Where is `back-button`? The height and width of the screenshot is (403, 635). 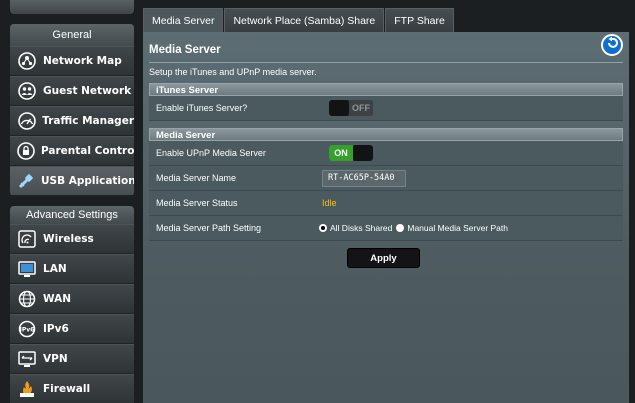
back-button is located at coordinates (612, 45).